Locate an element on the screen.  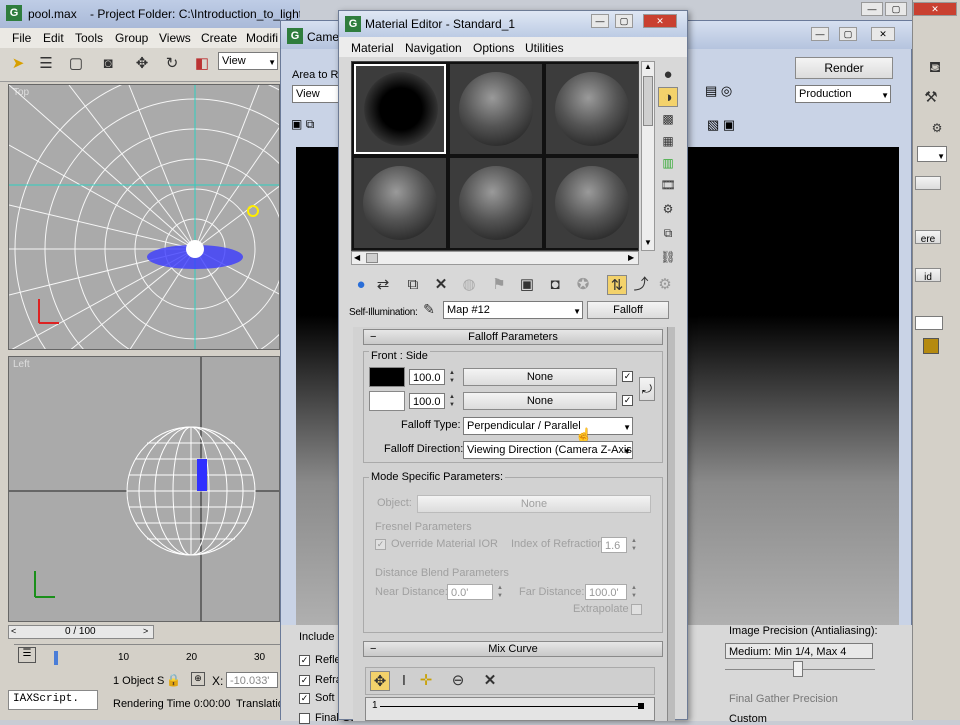
viewport-top: Top is located at coordinates (144, 217).